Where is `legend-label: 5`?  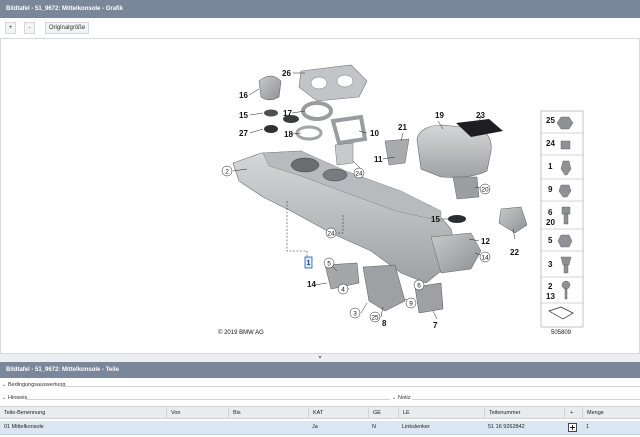 legend-label: 5 is located at coordinates (550, 240).